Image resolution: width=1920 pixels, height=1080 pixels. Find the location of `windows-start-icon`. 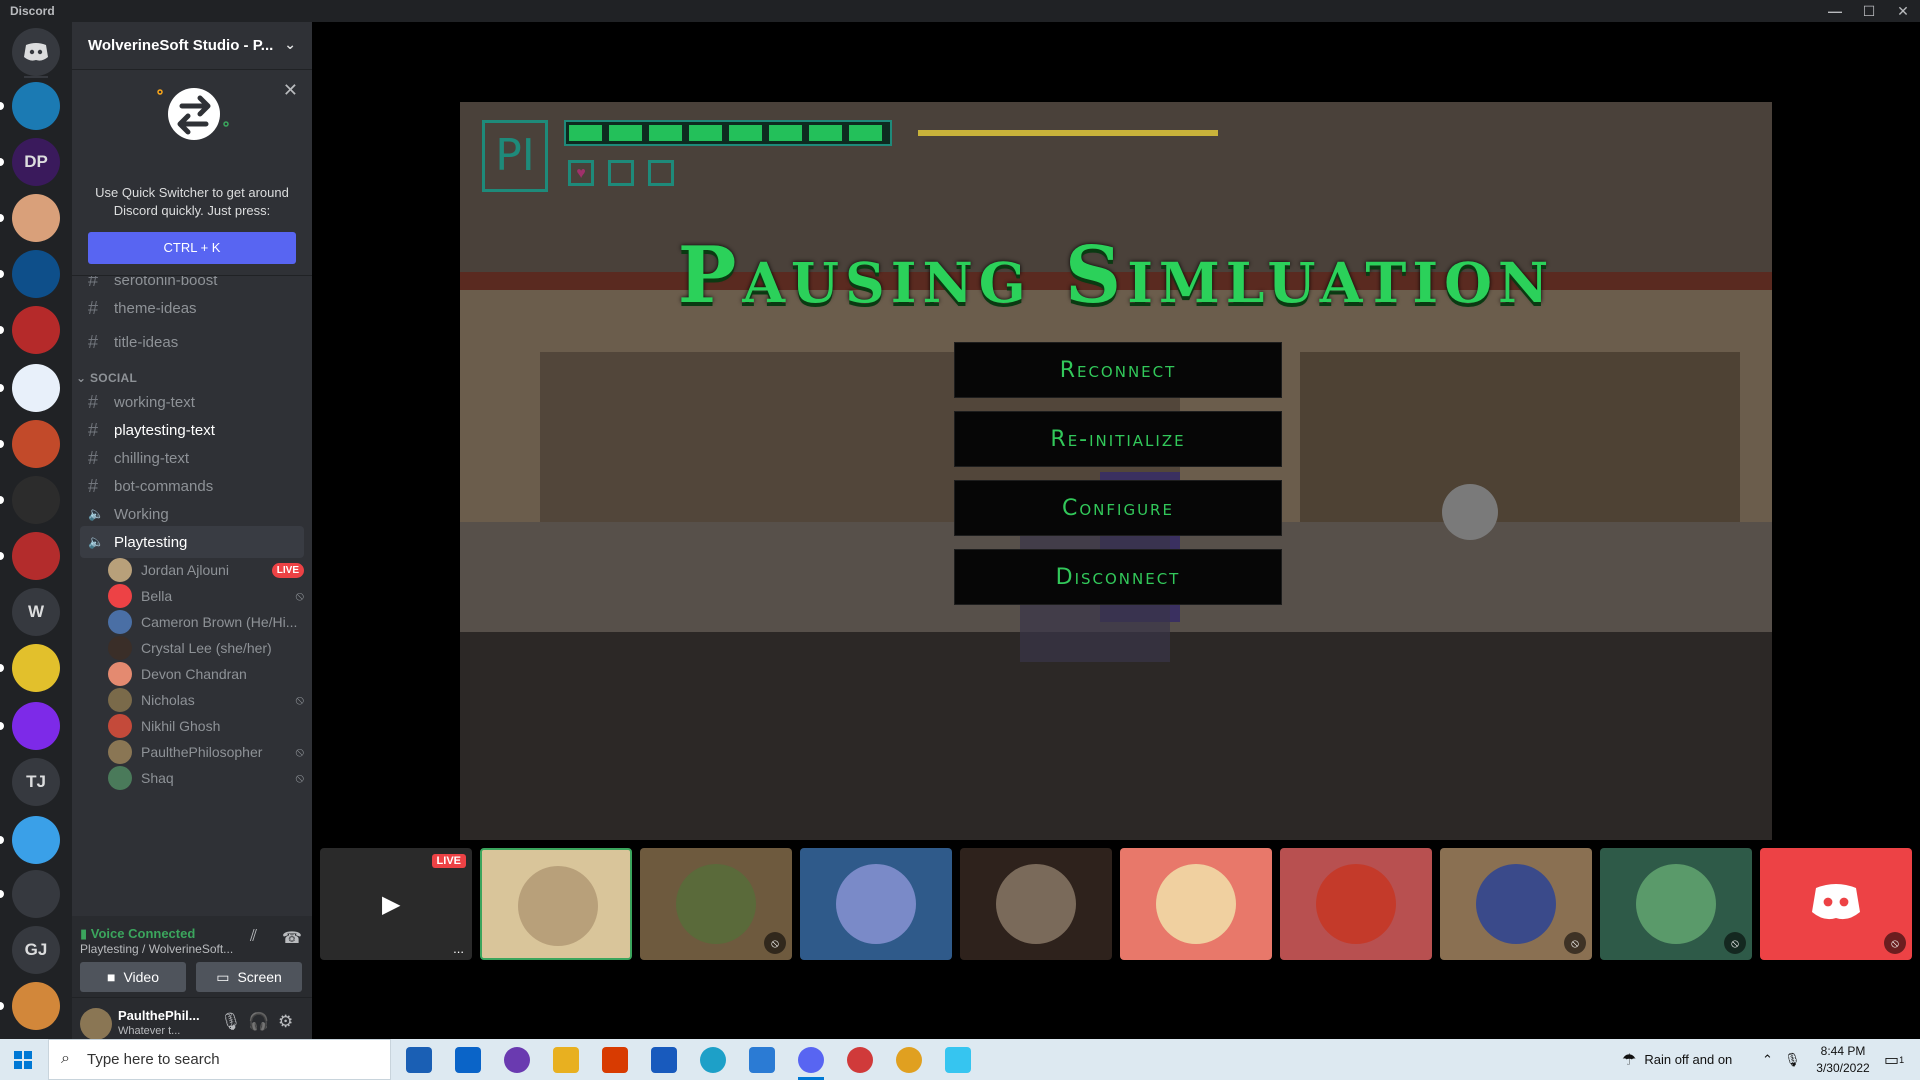

windows-start-icon is located at coordinates (23, 1060).